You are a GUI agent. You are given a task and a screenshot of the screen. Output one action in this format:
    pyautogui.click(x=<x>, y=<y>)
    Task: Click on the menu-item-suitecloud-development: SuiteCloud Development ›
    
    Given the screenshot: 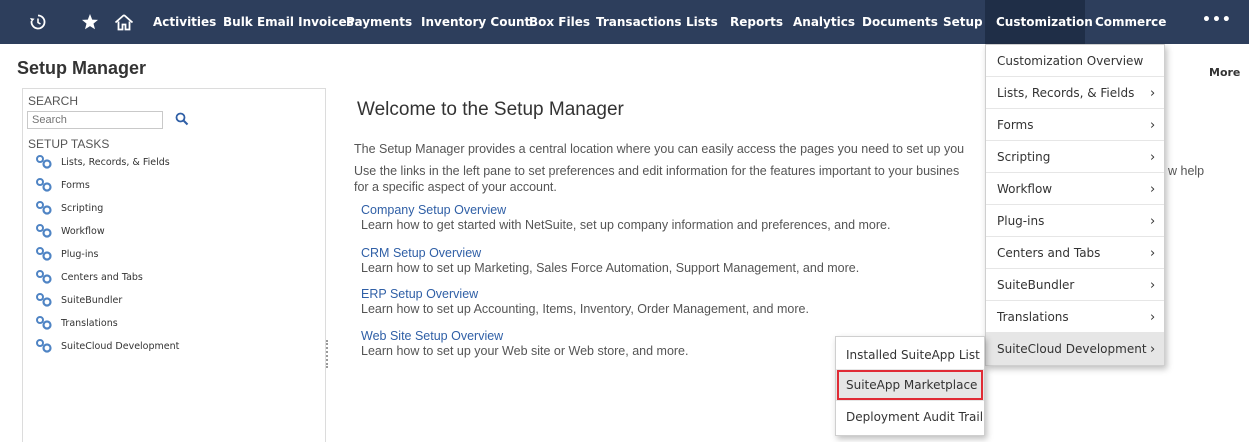 What is the action you would take?
    pyautogui.click(x=1075, y=349)
    